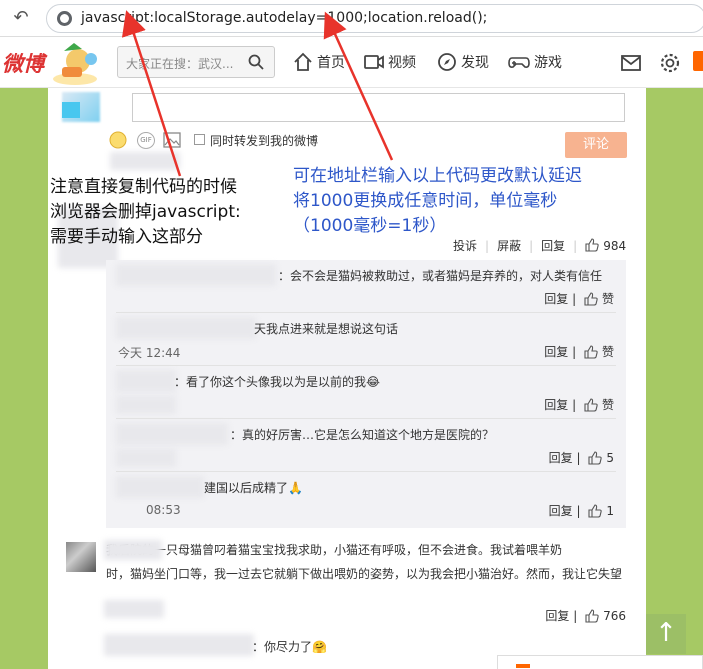 The image size is (703, 669). I want to click on reply-text: ：看了你这个头像我以为是以前的我😂, so click(277, 382).